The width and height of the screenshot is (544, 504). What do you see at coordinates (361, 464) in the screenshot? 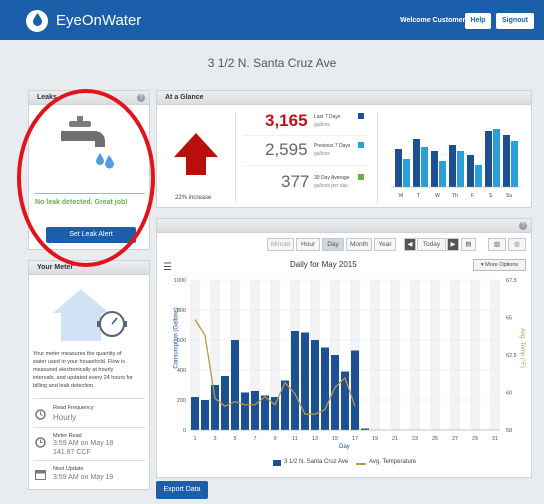
I see `legend-line` at bounding box center [361, 464].